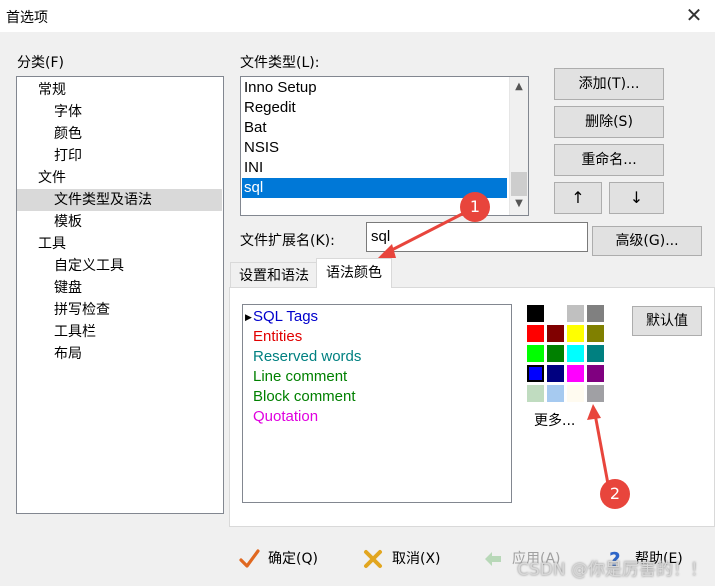 The width and height of the screenshot is (715, 586). I want to click on annotation-badge-2: 2, so click(615, 494).